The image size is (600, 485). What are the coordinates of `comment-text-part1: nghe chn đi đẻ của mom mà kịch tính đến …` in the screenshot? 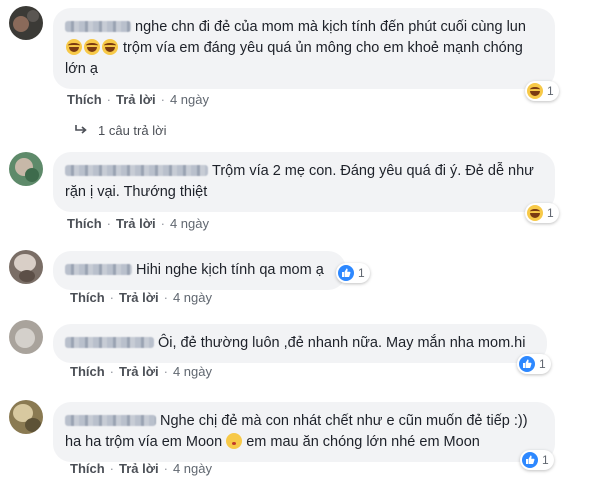 It's located at (330, 27).